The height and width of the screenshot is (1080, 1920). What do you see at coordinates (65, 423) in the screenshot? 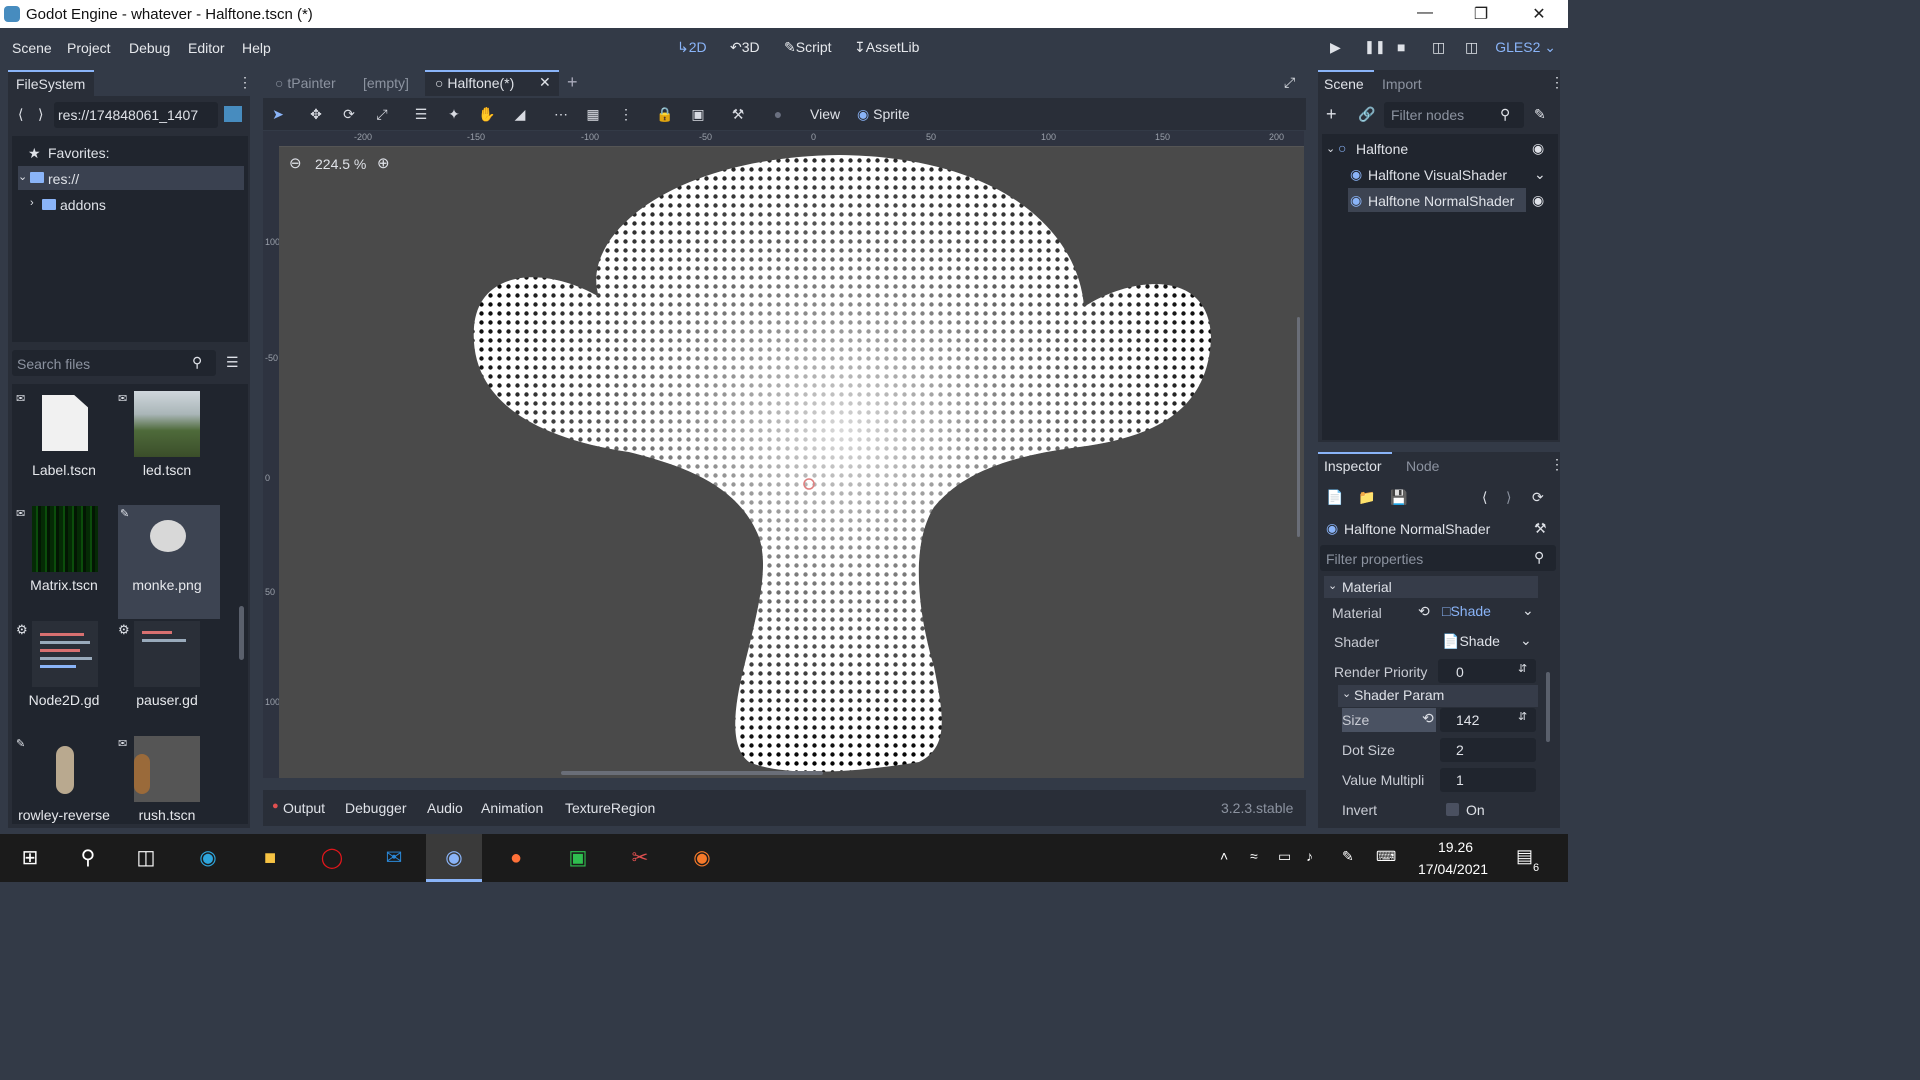
I see `file-icon` at bounding box center [65, 423].